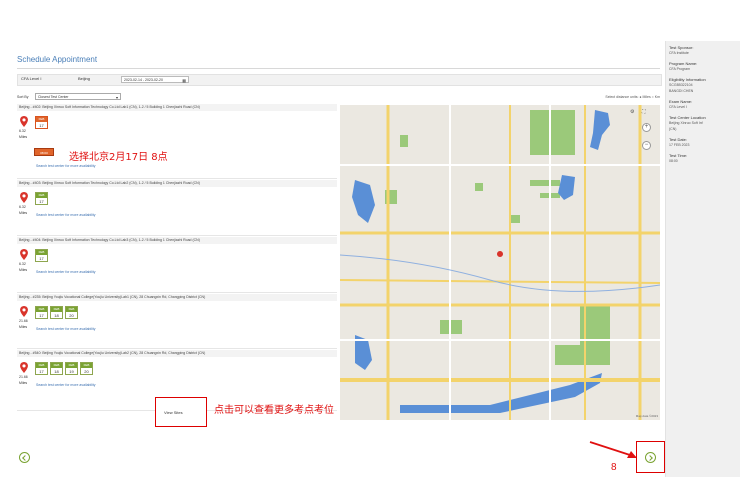  I want to click on map-credit: Map data ©2023, so click(646, 416).